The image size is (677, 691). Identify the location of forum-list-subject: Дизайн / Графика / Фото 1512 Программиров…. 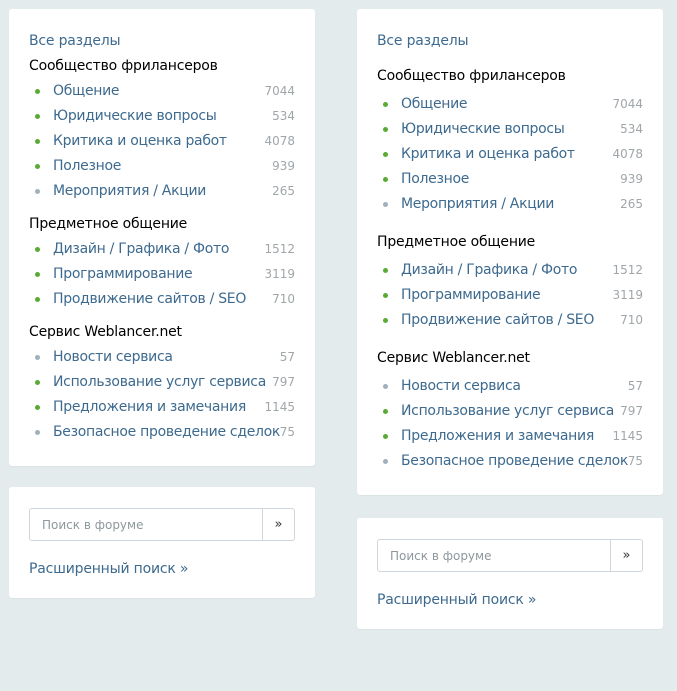
(162, 278).